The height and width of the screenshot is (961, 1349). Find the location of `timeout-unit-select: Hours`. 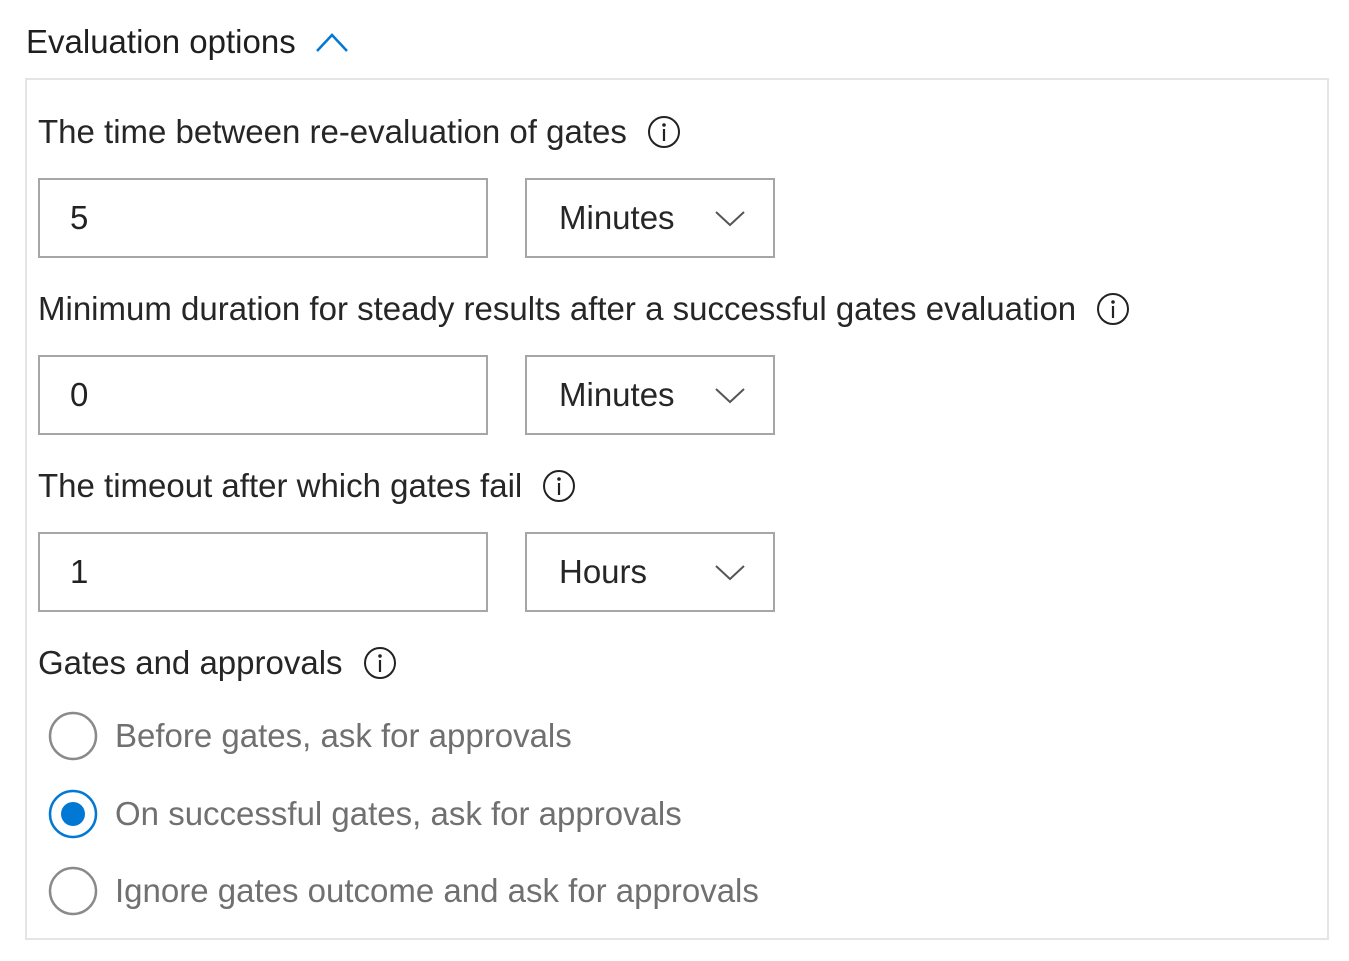

timeout-unit-select: Hours is located at coordinates (650, 572).